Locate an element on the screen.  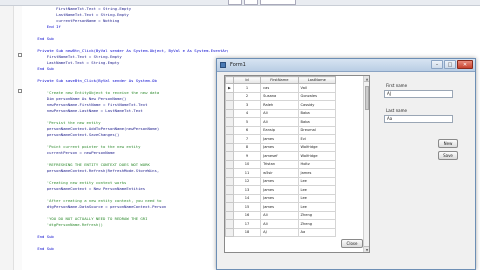
grid-cell-lastname: Evi is located at coordinates (316, 139).